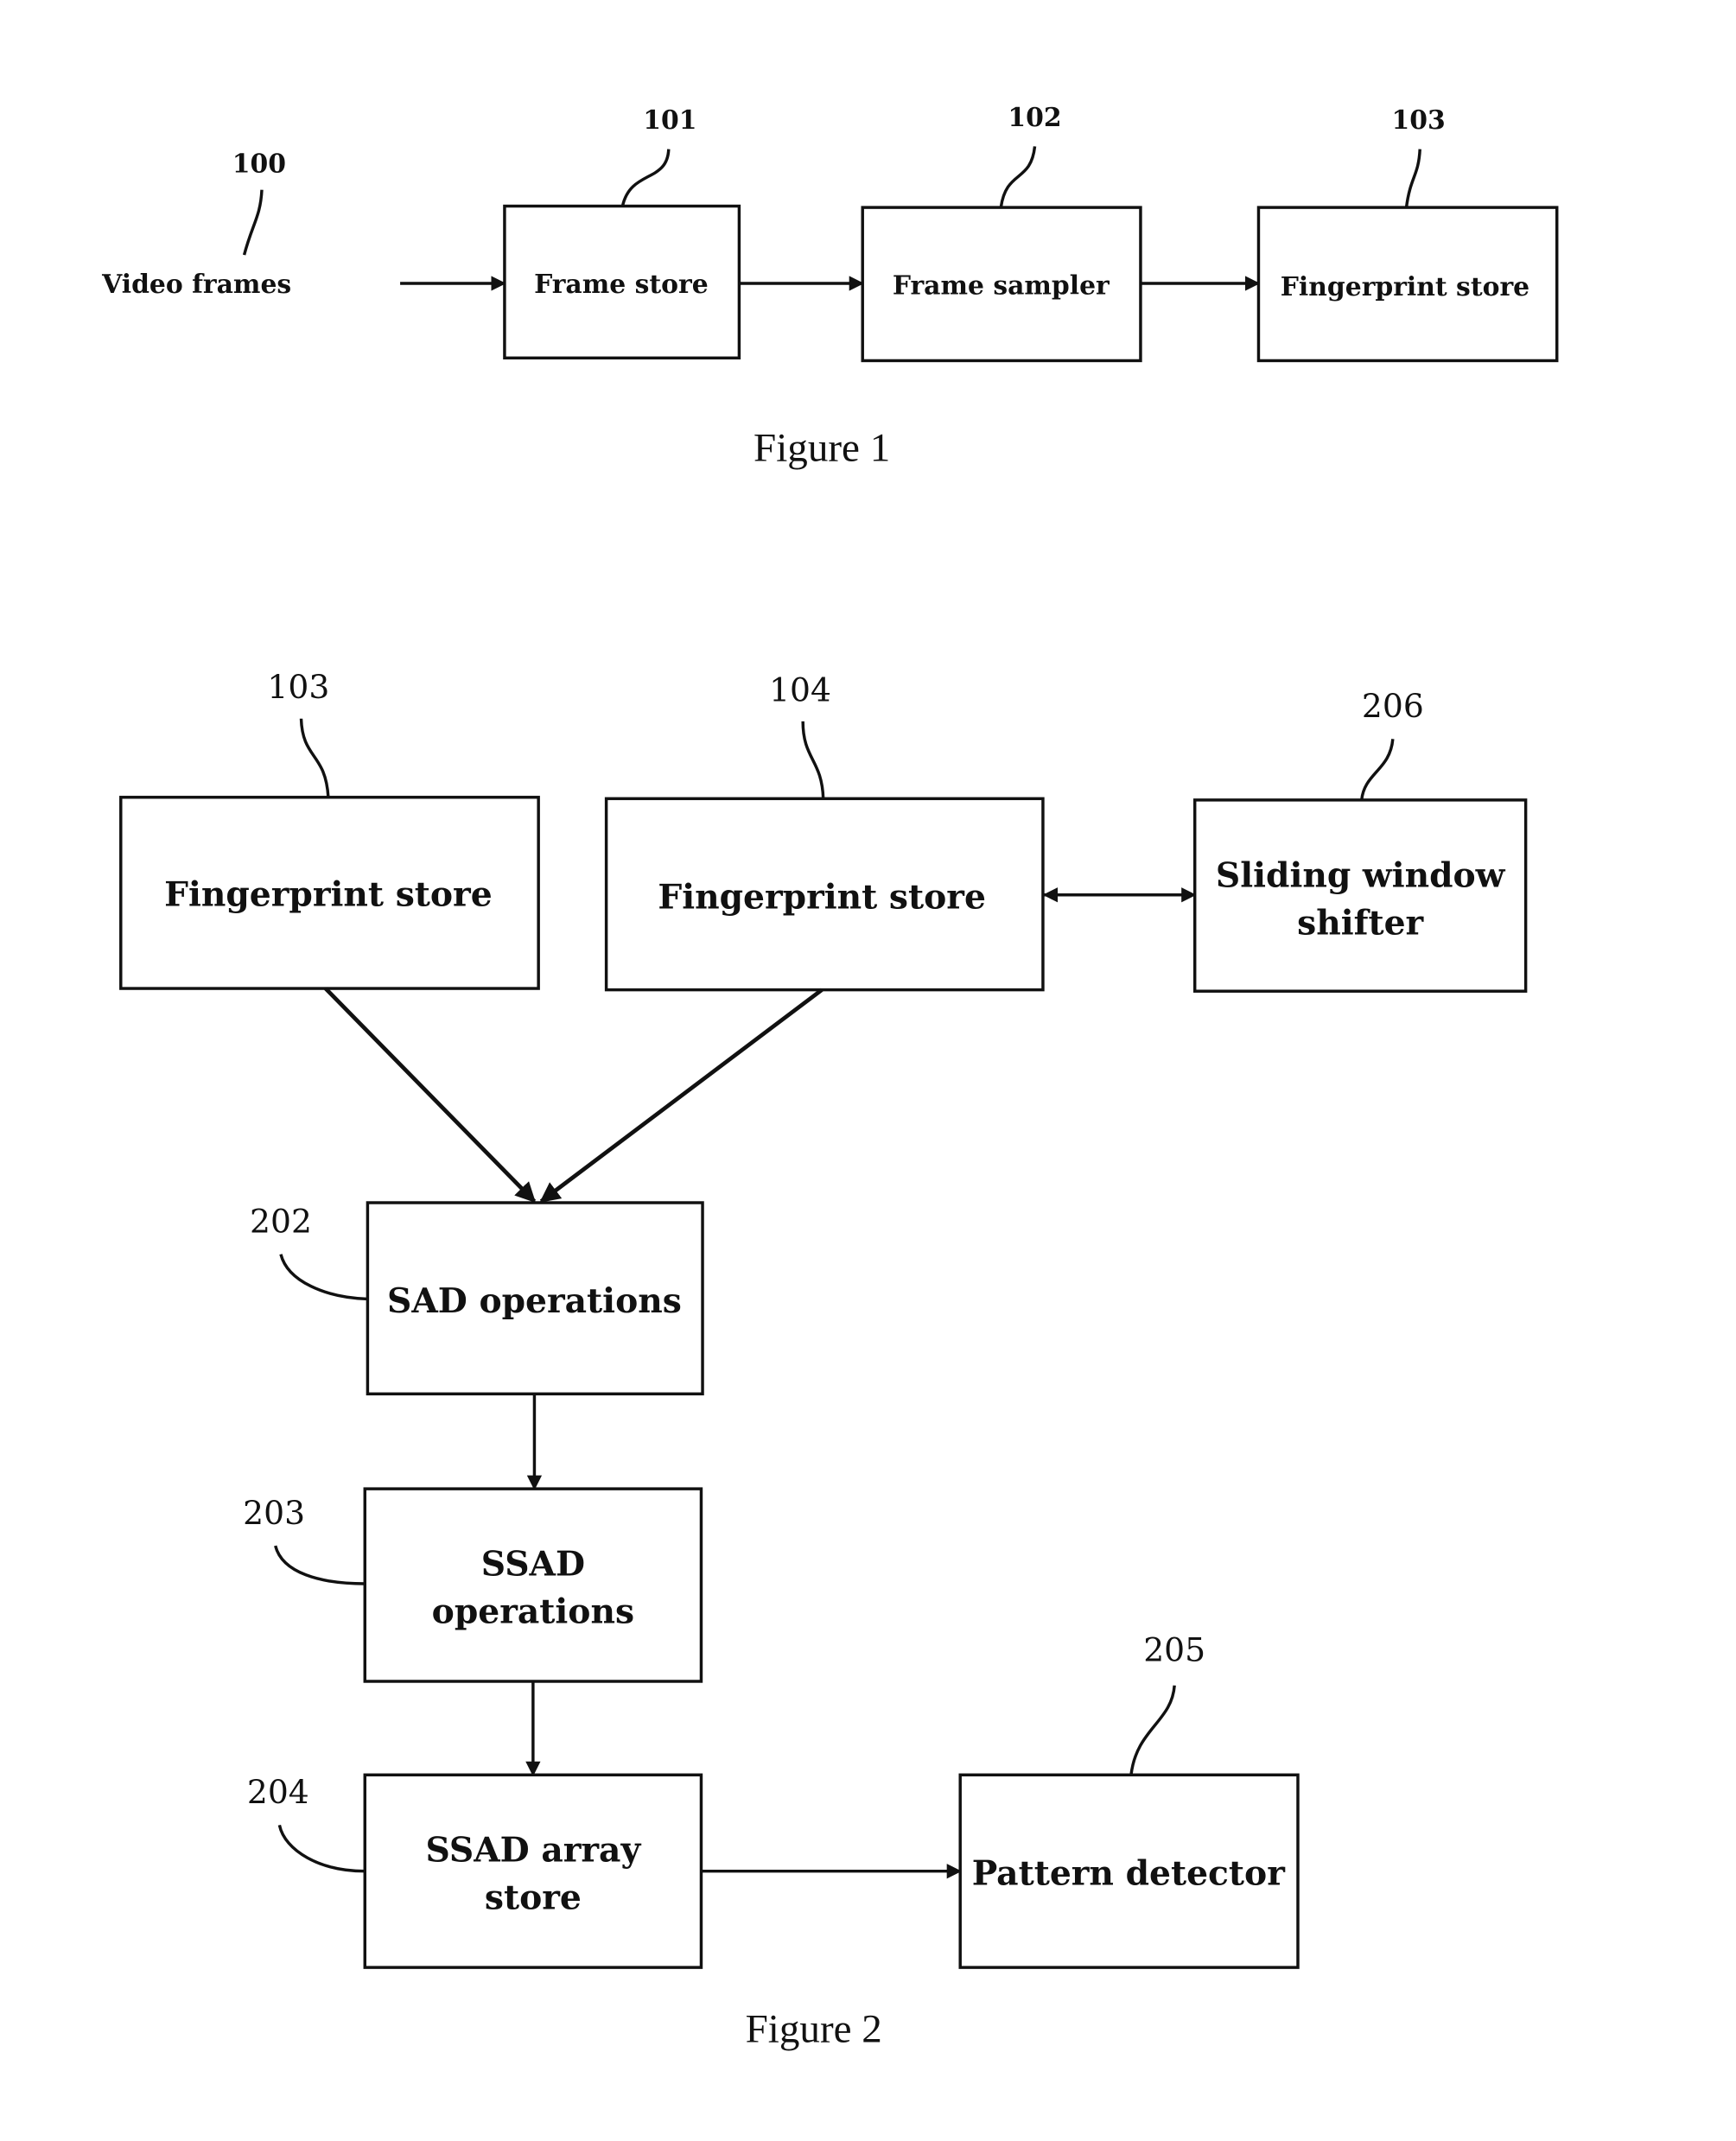 The height and width of the screenshot is (2141, 1736). Describe the element at coordinates (1034, 118) in the screenshot. I see `ref-102: 102` at that location.